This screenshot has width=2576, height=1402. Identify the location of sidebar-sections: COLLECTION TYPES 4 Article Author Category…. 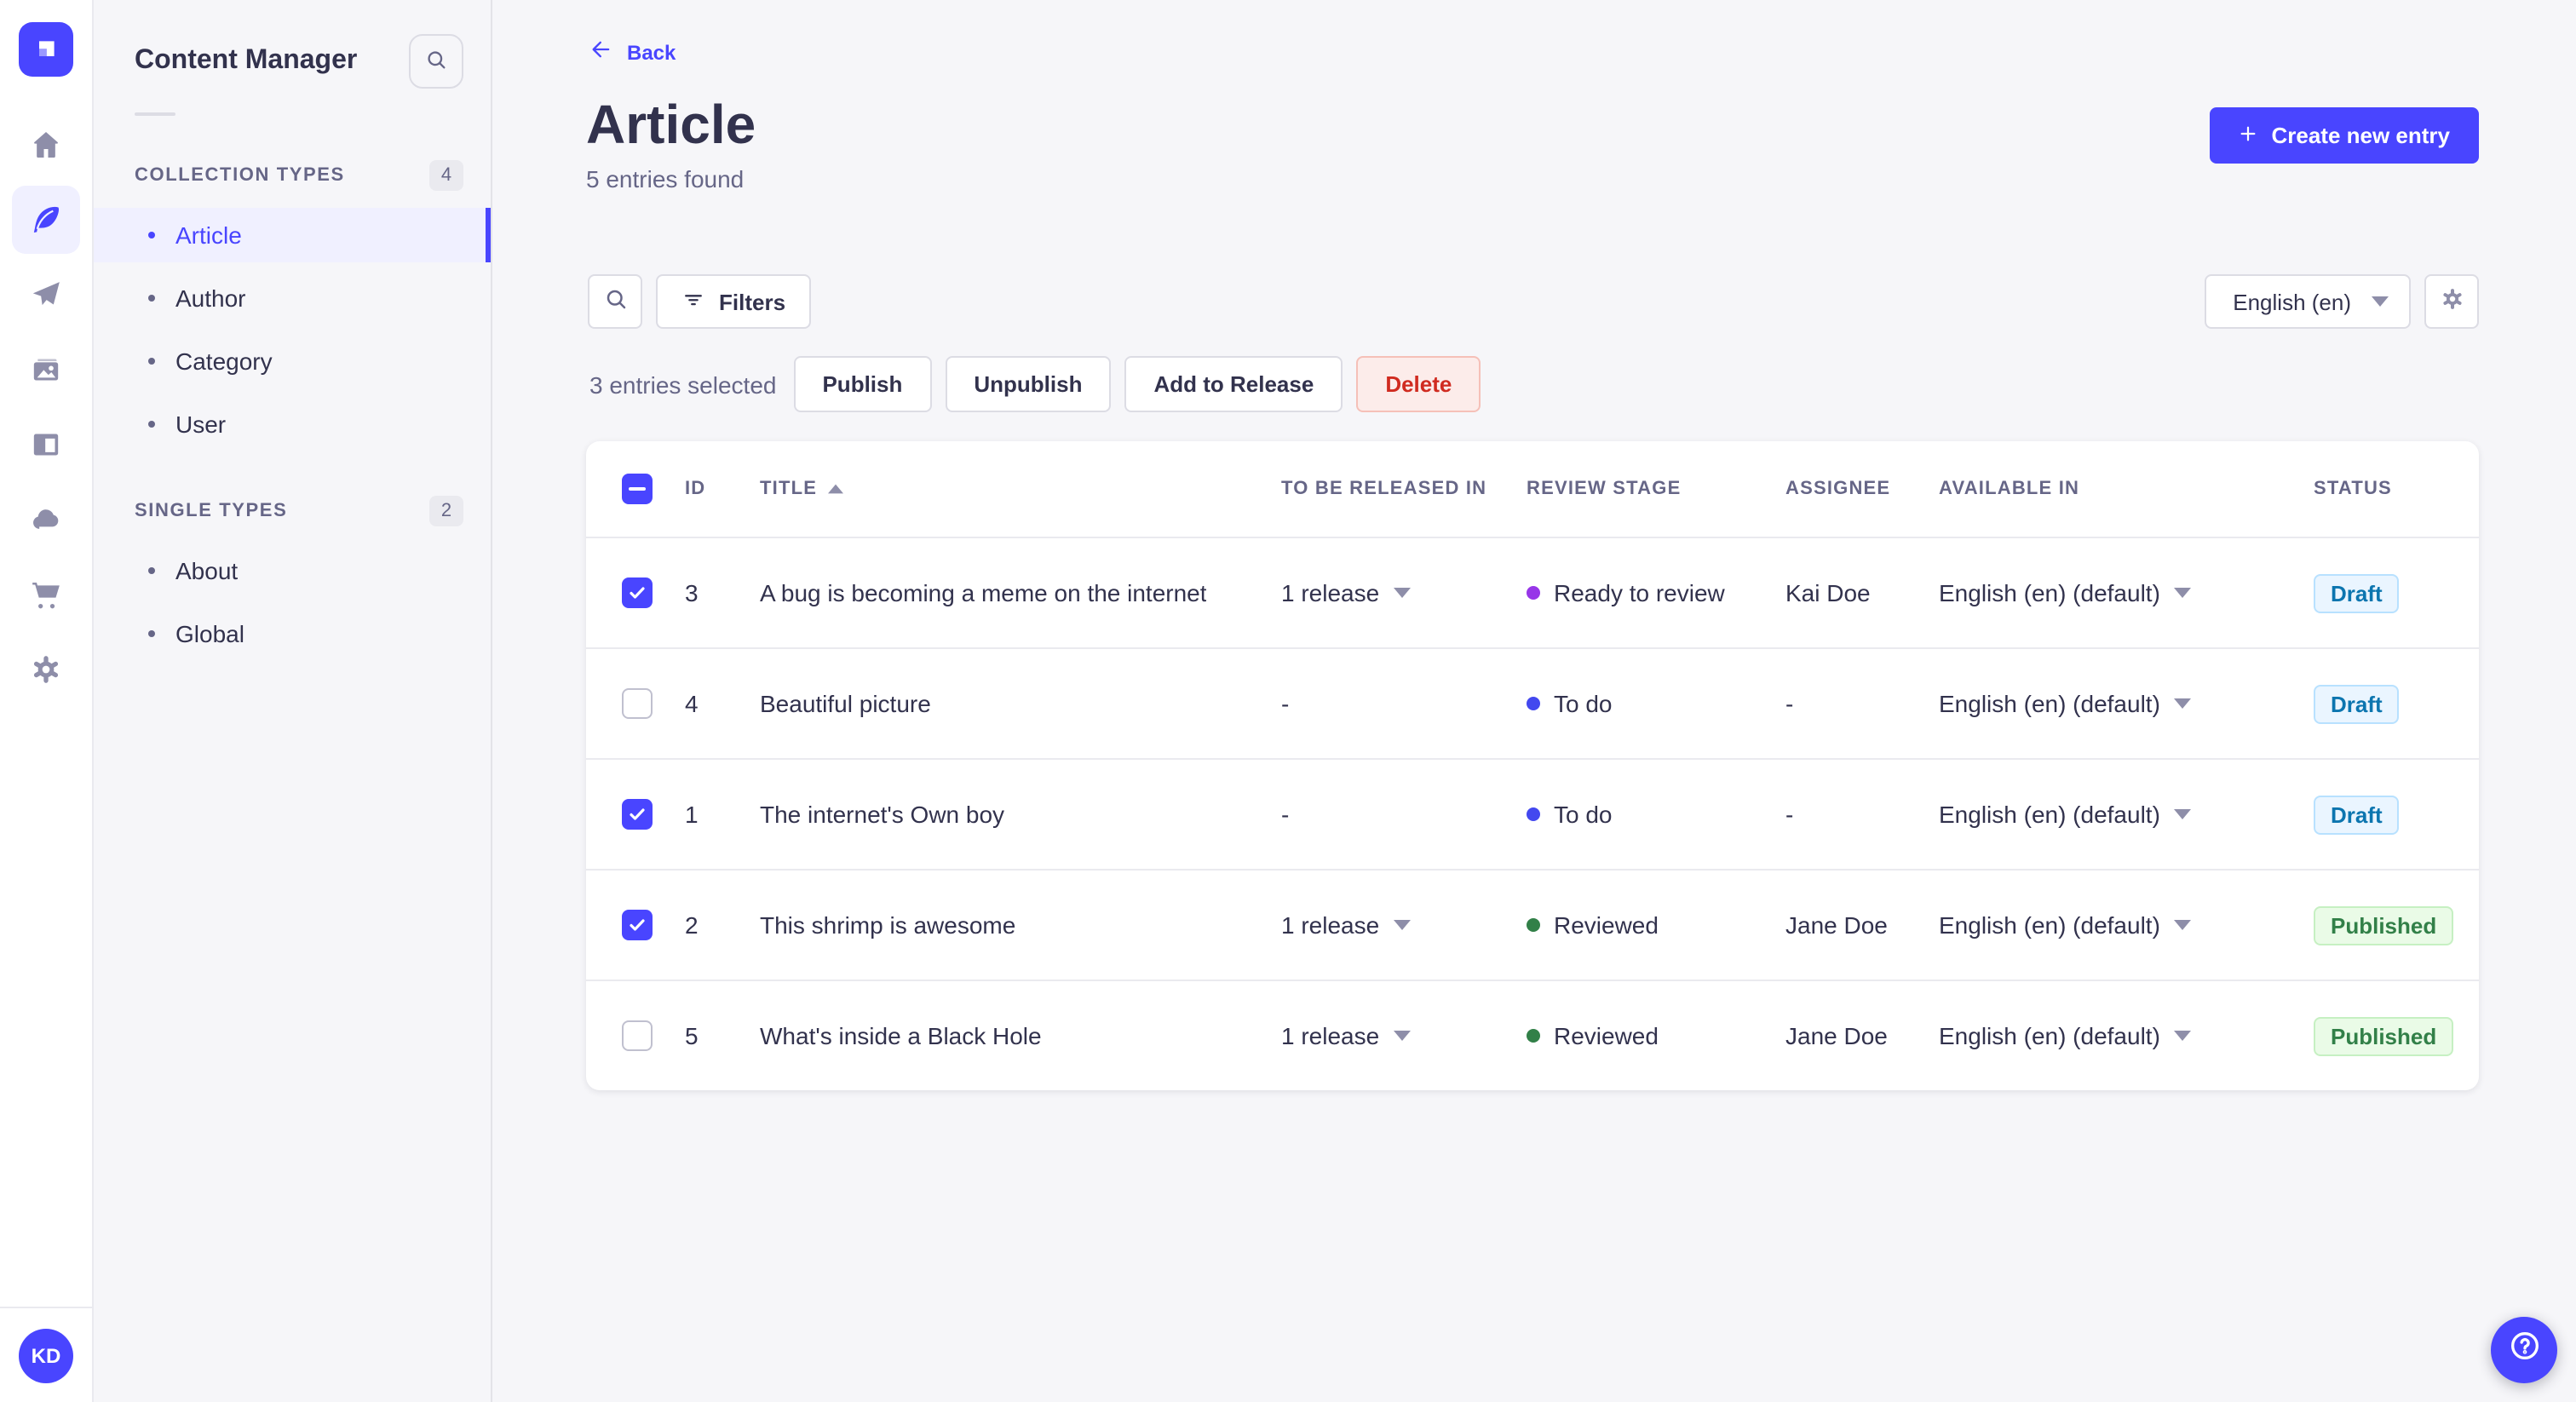
(292, 410).